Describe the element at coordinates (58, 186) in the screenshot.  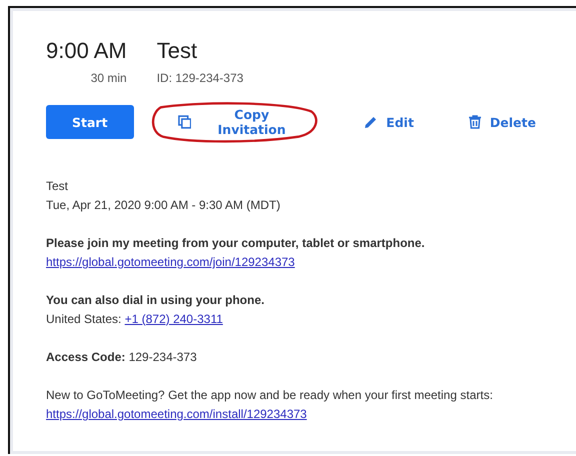
I see `invitation-text: Test` at that location.